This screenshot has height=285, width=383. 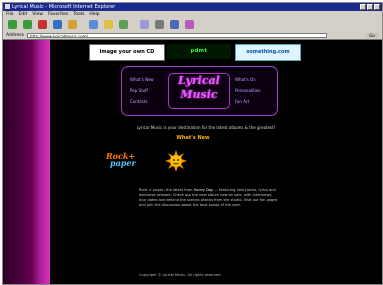 I want to click on back-icon, so click(x=12, y=24).